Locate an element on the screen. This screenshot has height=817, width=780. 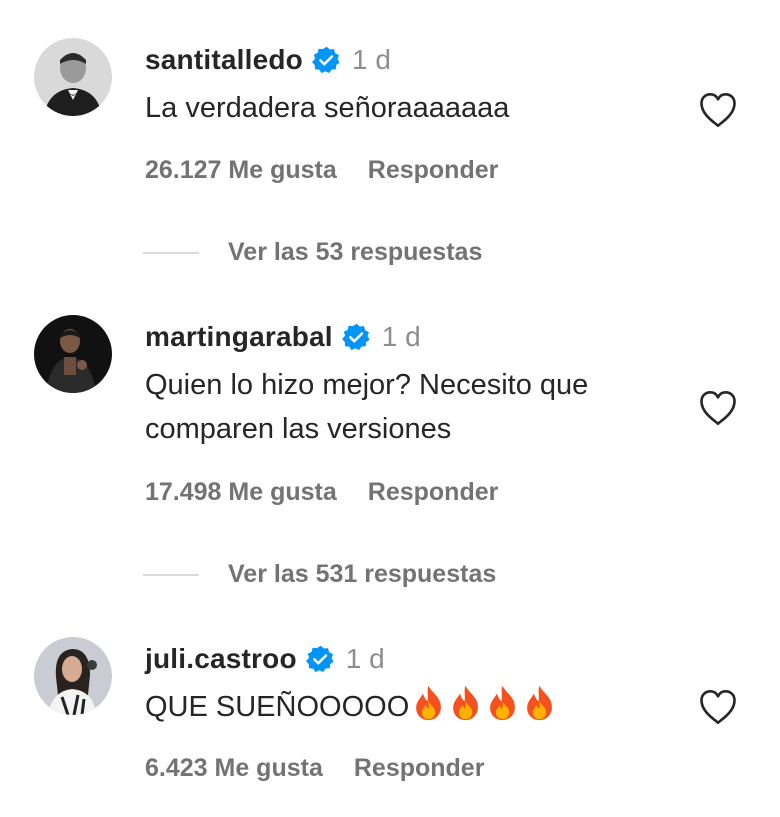
view-replies-label: Ver las 53 respuestas is located at coordinates (355, 252).